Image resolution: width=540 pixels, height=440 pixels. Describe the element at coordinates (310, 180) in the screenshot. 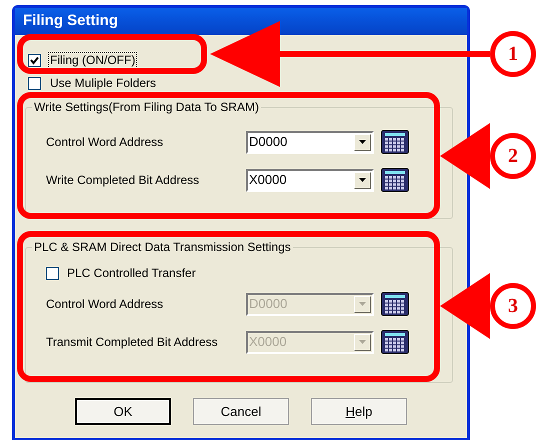

I see `address-combo: X0000` at that location.